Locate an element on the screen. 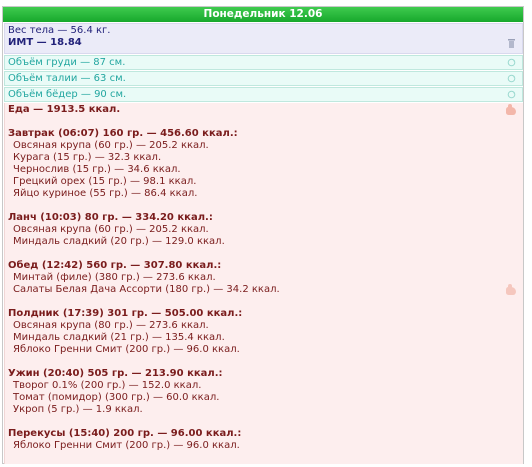 The image size is (532, 467). food-item: Яйцо куриное (55 гр.) — 86.4 ккал. is located at coordinates (264, 194).